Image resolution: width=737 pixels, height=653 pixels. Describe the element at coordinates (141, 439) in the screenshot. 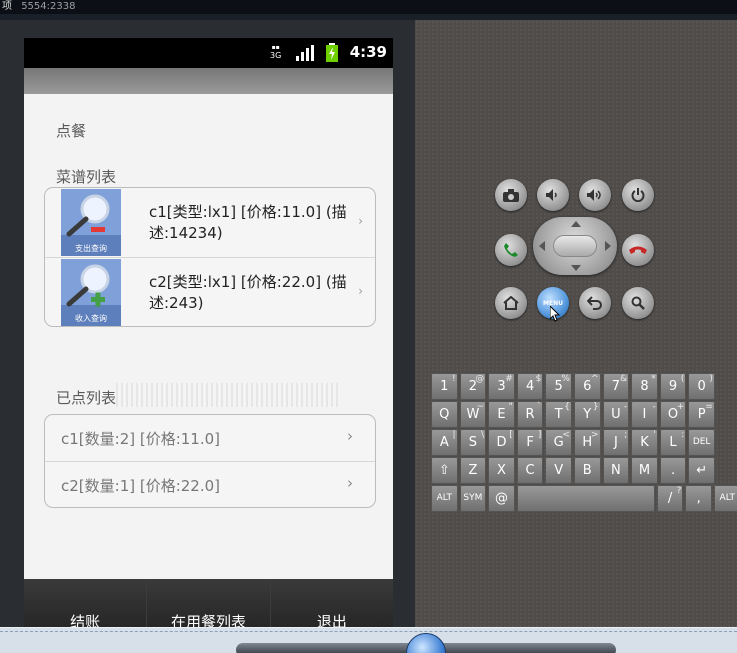

I see `ordered-item-text: c1[数量:2] [价格:11.0]` at that location.